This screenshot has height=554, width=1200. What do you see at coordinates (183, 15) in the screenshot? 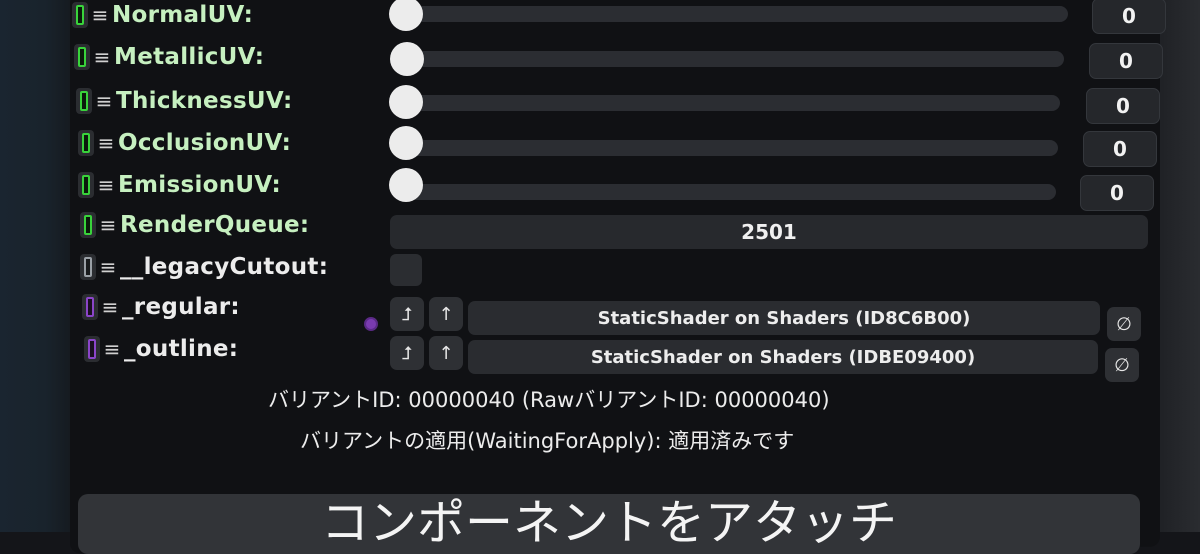
I see `property-label: NormalUV:` at bounding box center [183, 15].